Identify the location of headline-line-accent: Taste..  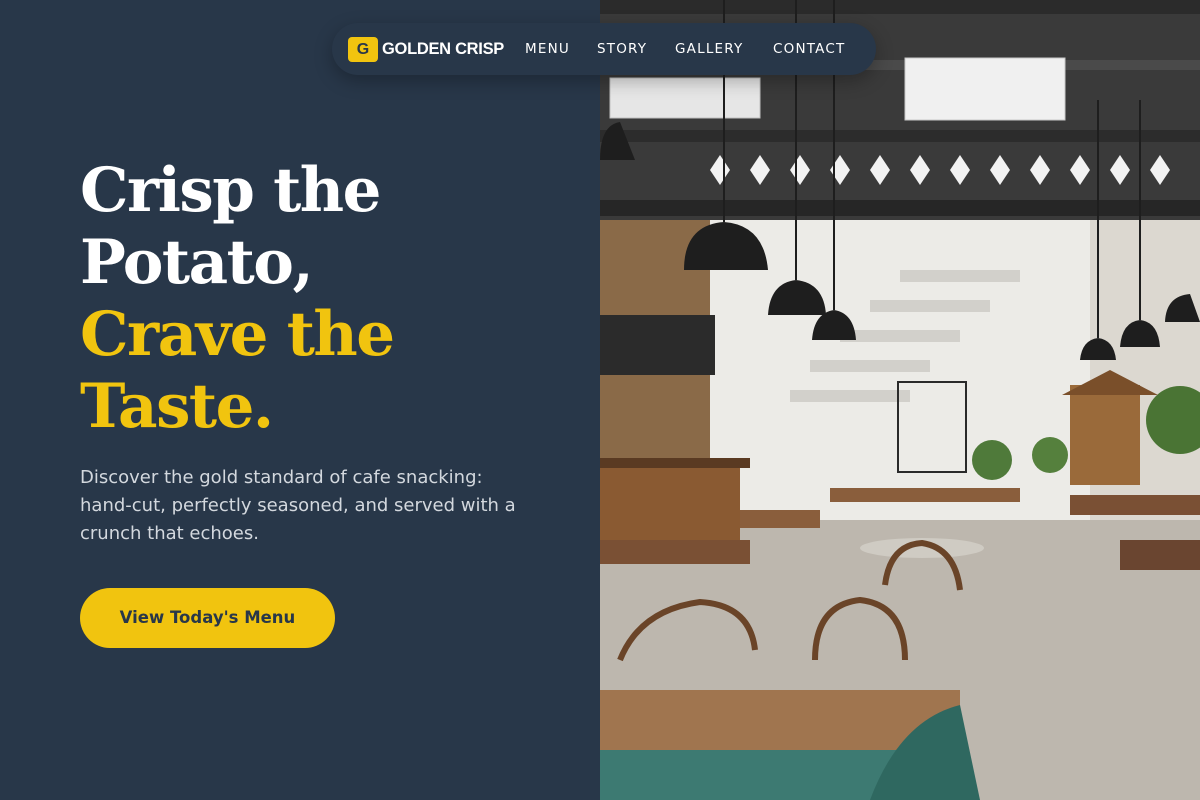
(177, 406).